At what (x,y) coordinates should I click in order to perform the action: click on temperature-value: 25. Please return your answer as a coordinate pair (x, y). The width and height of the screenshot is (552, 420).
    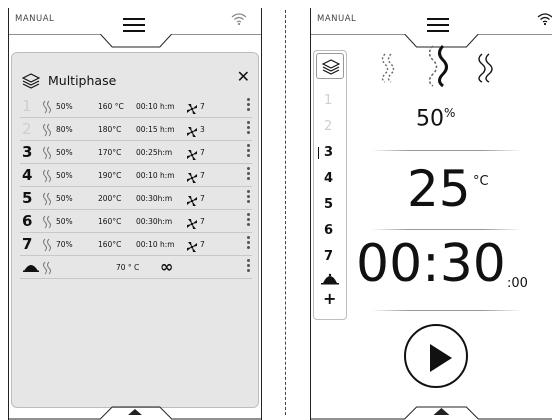
    Looking at the image, I should click on (439, 189).